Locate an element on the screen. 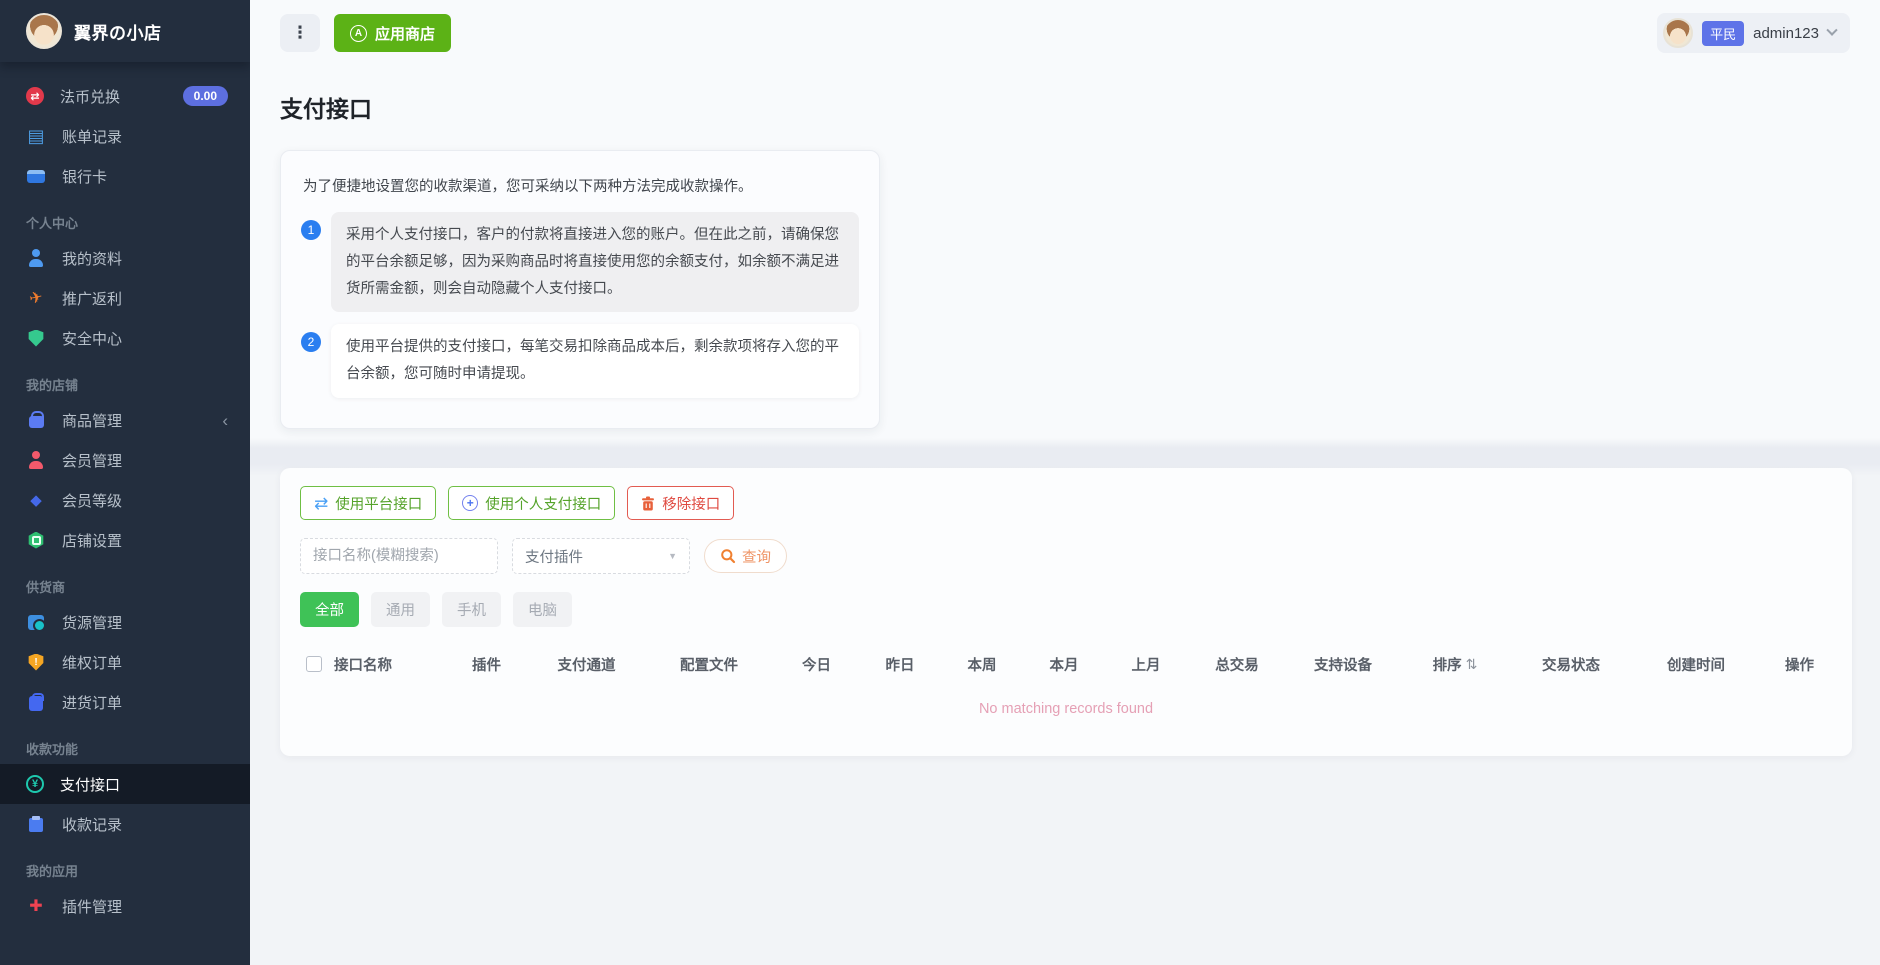  query-button: 查询 is located at coordinates (745, 556).